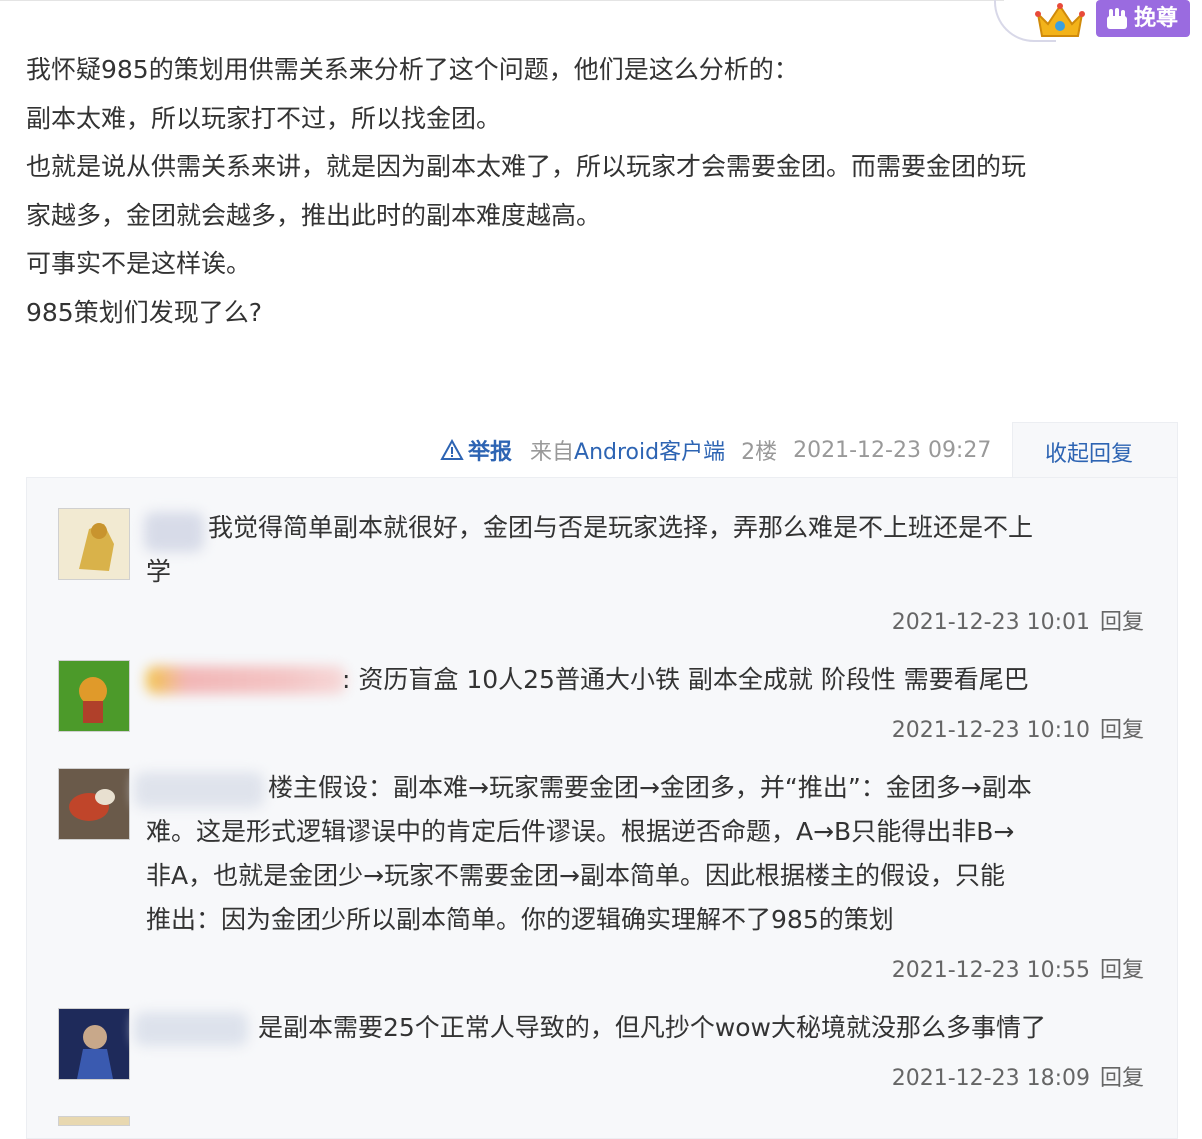 The image size is (1202, 1139). I want to click on reply-meta: 2021-12-23 10:10 回复, so click(1018, 728).